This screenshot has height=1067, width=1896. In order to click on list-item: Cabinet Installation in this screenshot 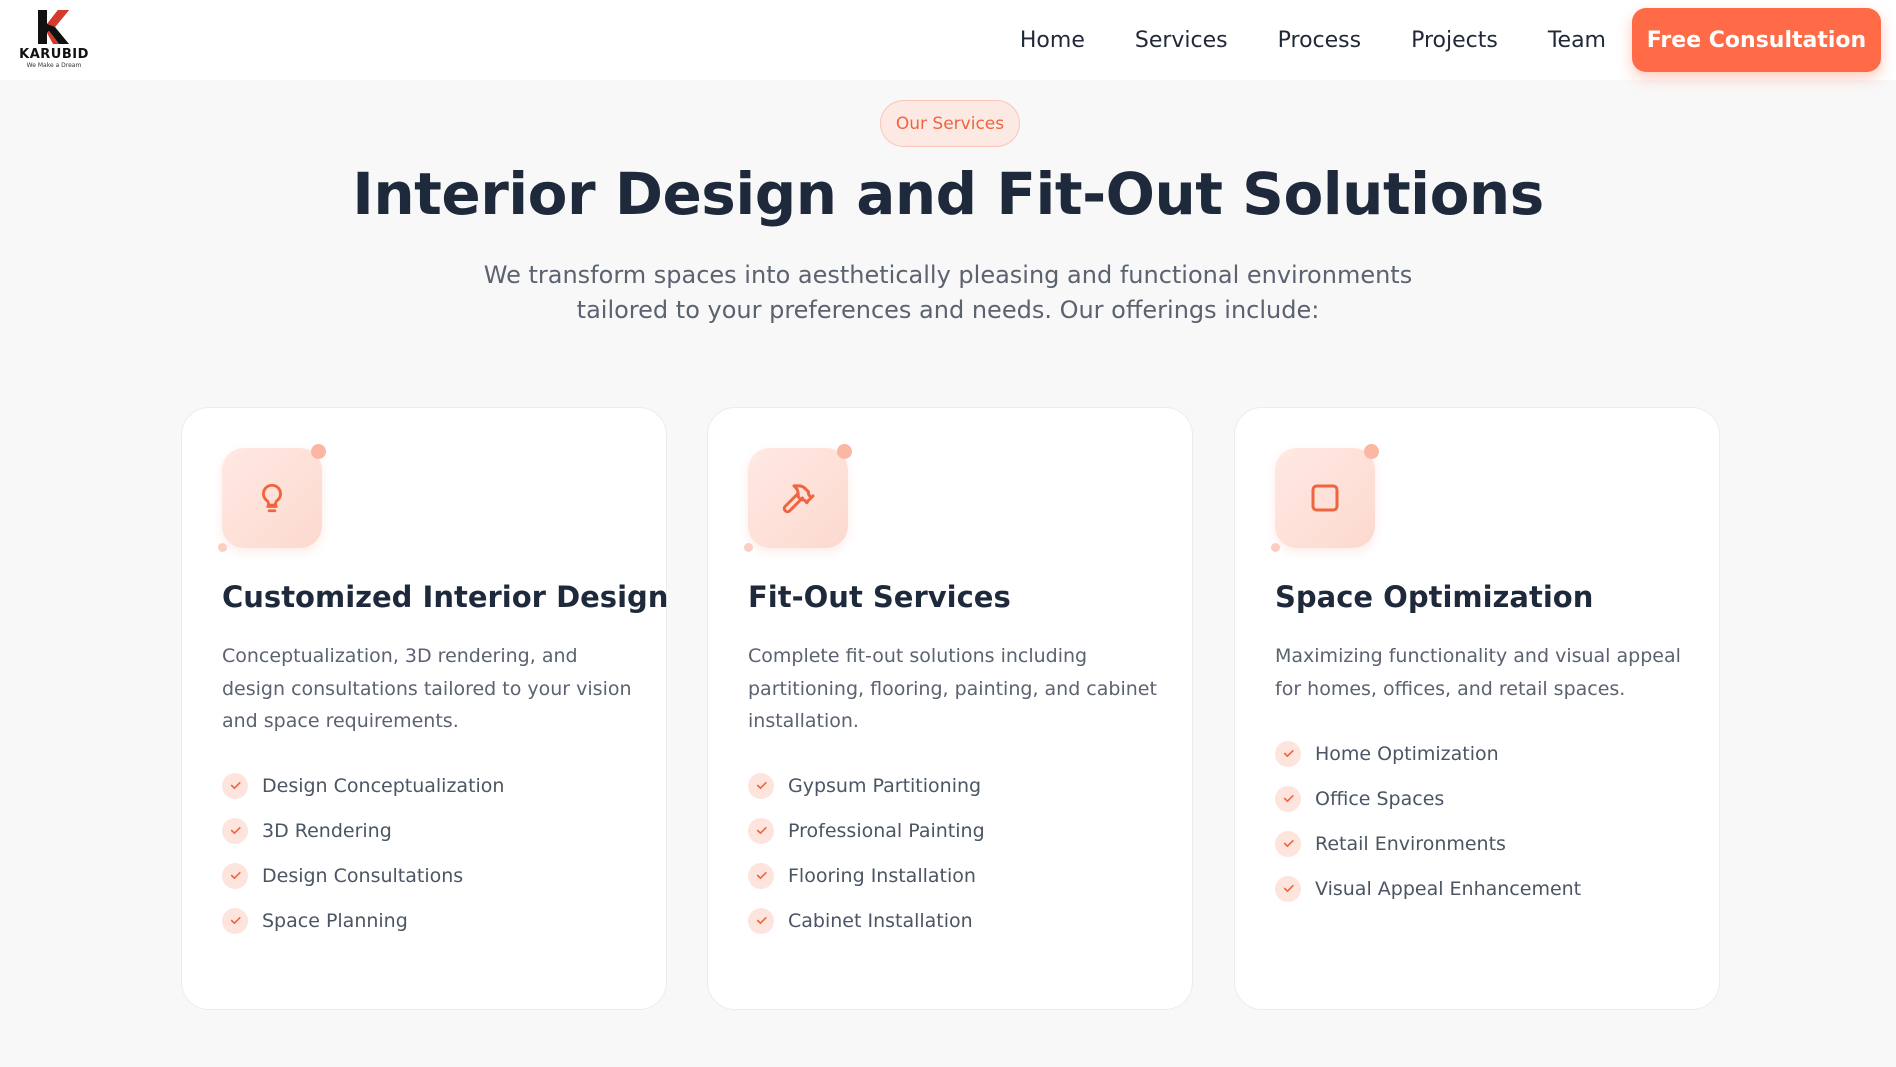, I will do `click(958, 920)`.